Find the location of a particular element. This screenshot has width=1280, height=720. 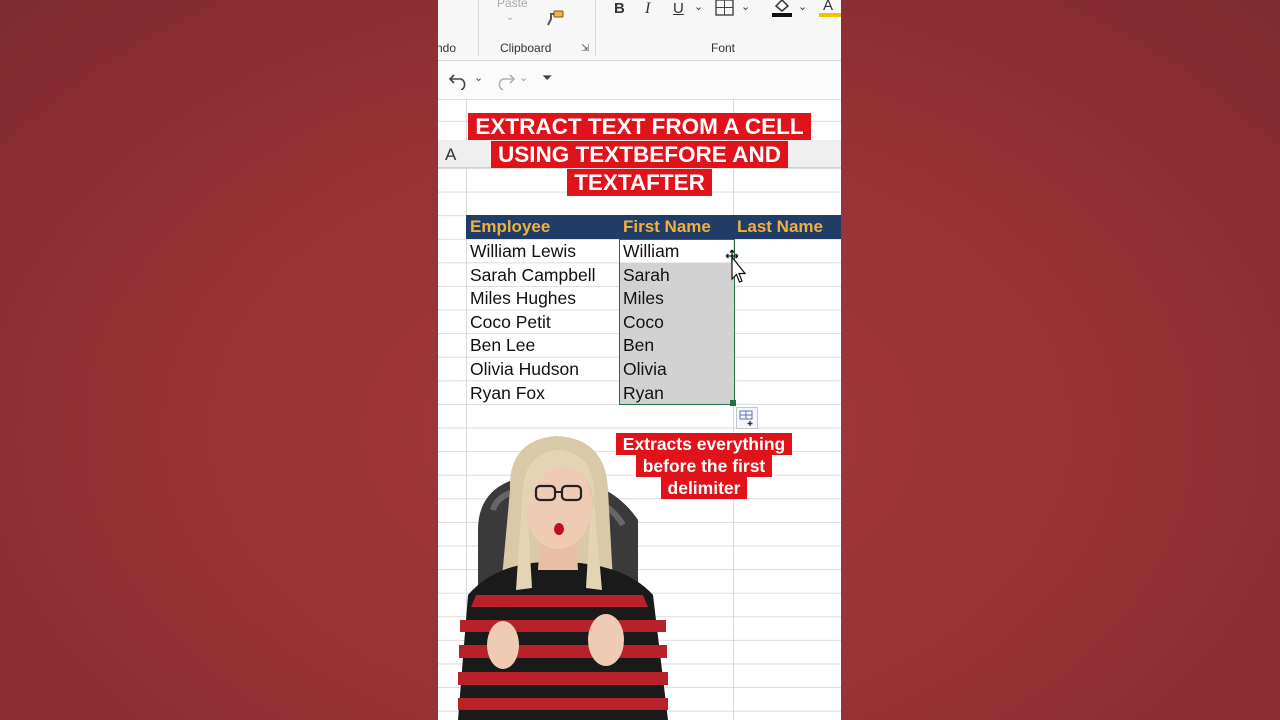

undo-icon is located at coordinates (459, 82).